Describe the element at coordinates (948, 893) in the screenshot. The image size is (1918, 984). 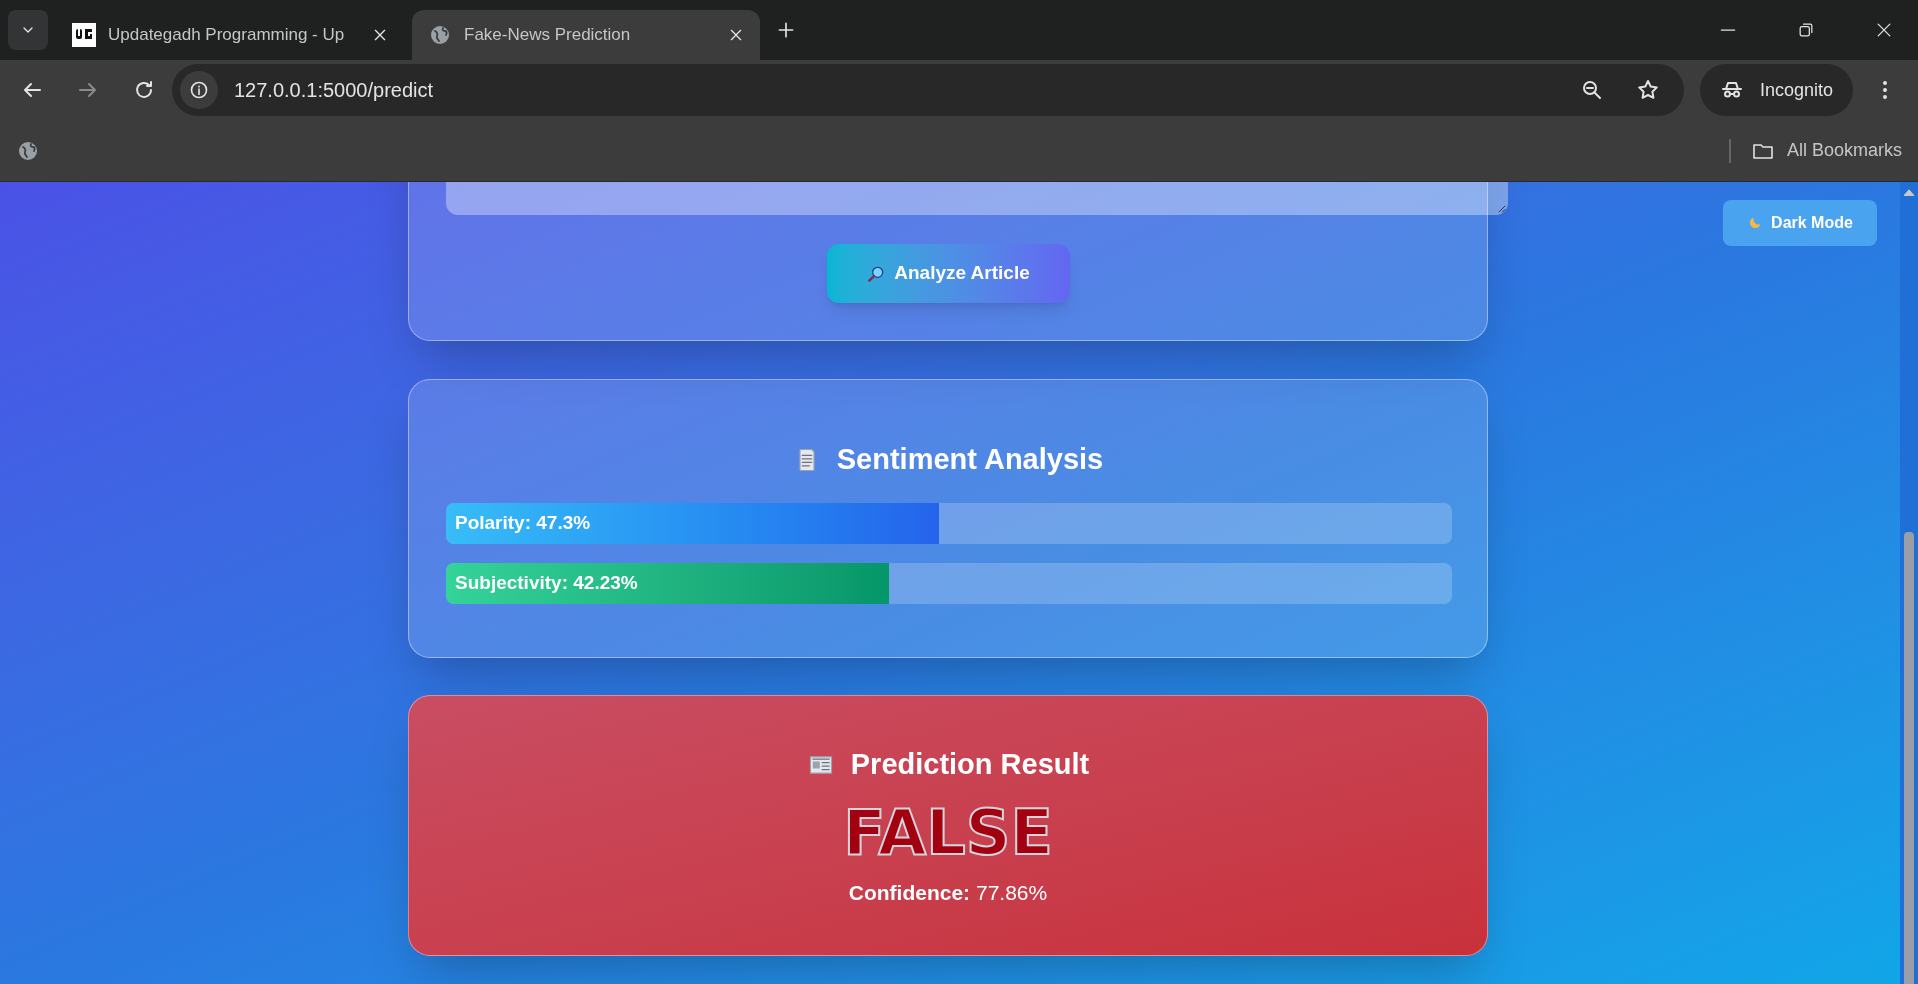
I see `confidence-text: Confidence: 77.86%` at that location.